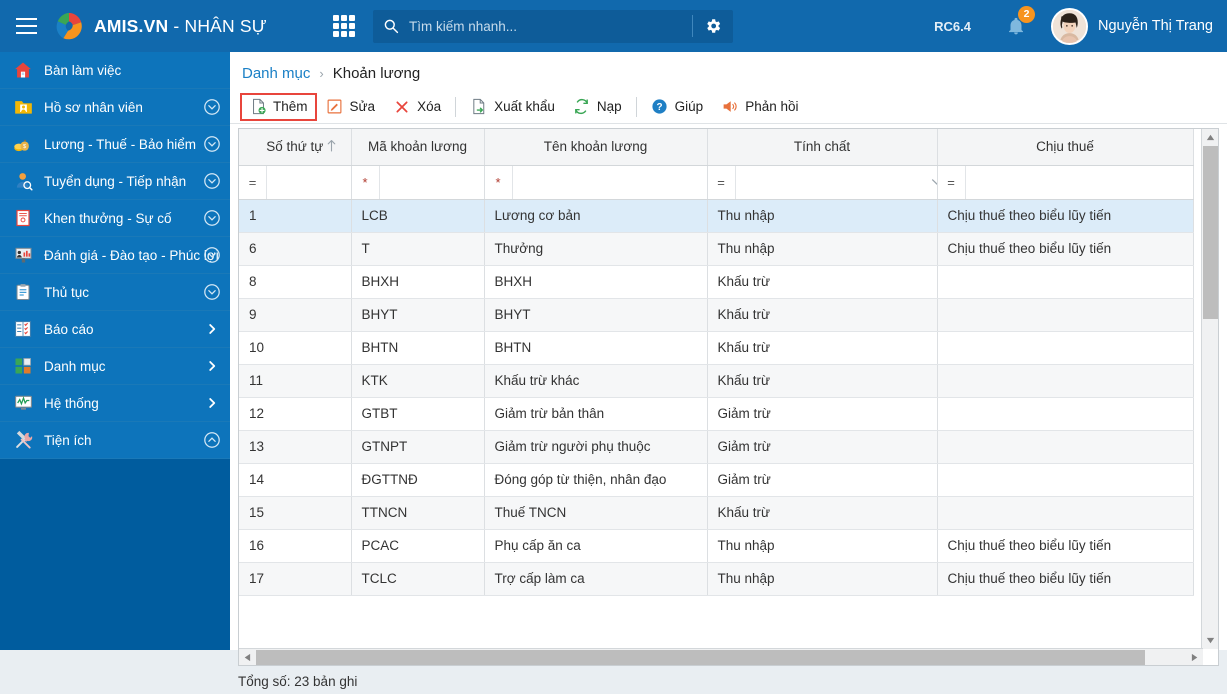 This screenshot has width=1227, height=694. I want to click on cell-ma-khoan-luong: BHTN, so click(418, 348).